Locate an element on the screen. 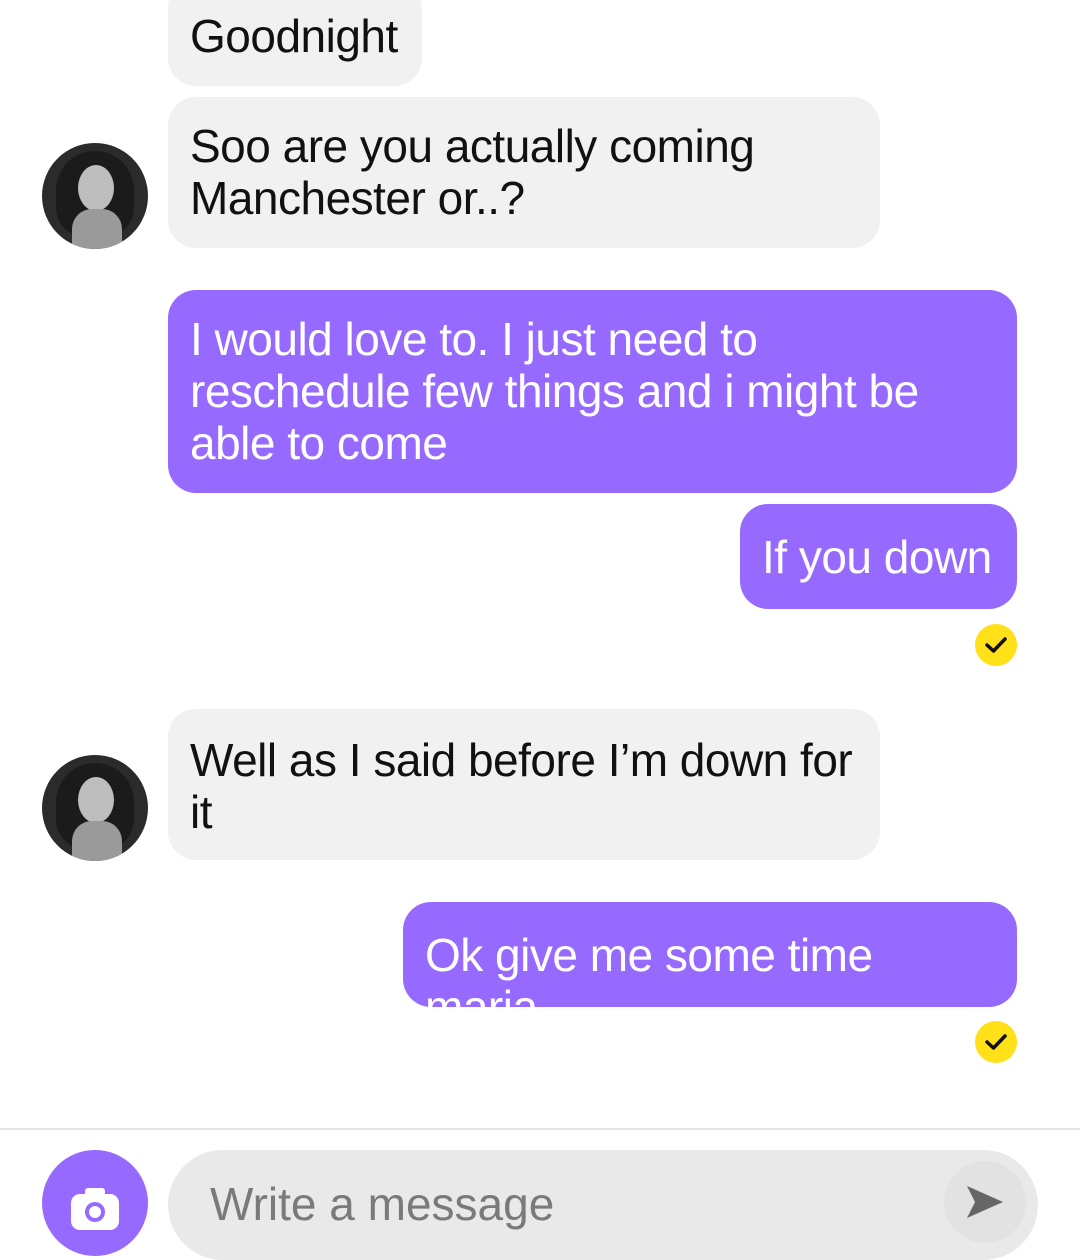 The height and width of the screenshot is (1260, 1080). outgoing-message-bubble: Ok give me some time maria is located at coordinates (710, 967).